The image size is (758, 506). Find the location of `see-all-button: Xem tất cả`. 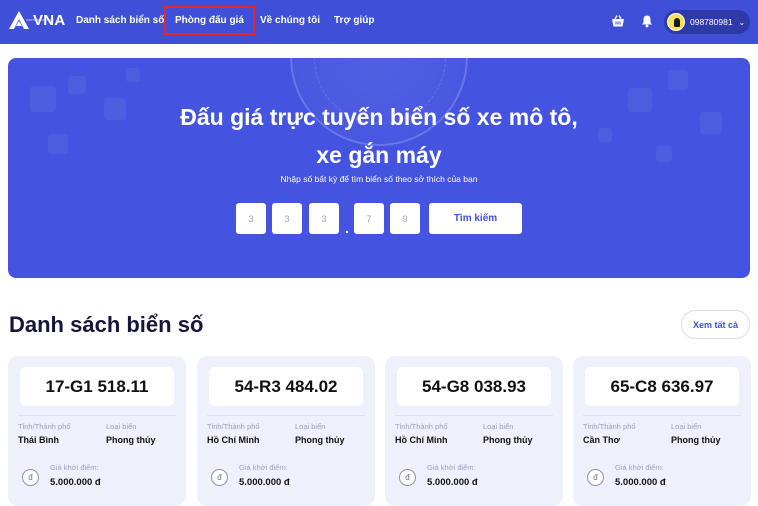

see-all-button: Xem tất cả is located at coordinates (715, 324).